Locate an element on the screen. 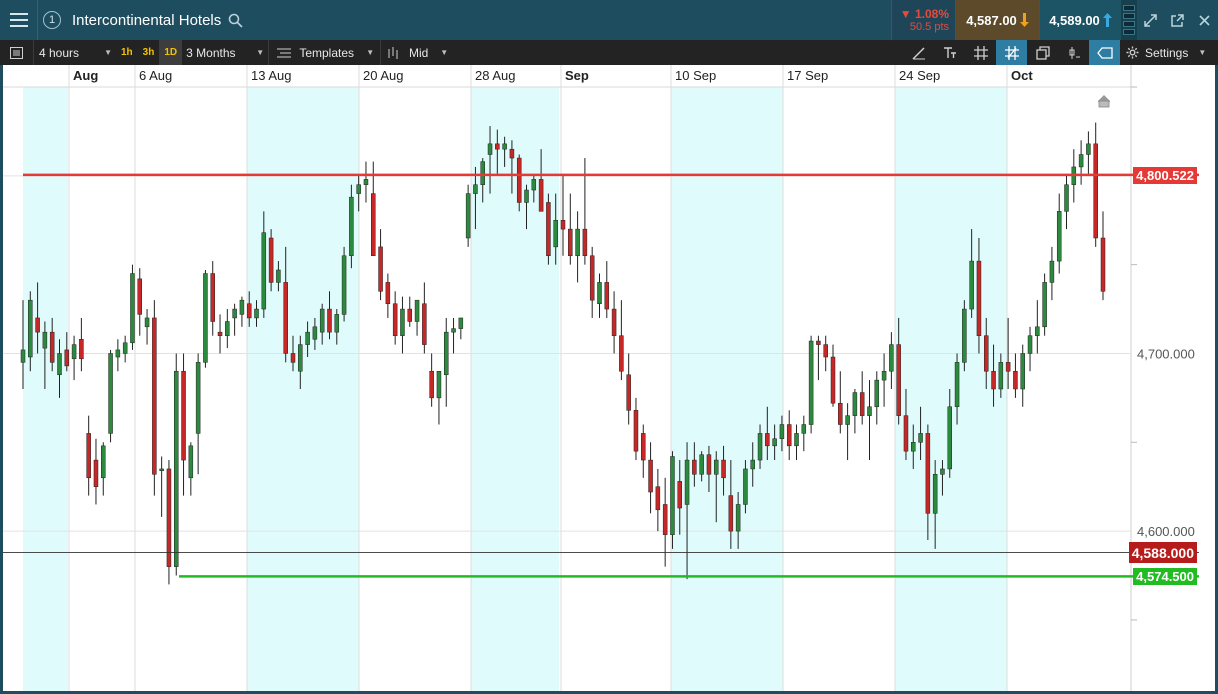  popout-button is located at coordinates (1177, 20).